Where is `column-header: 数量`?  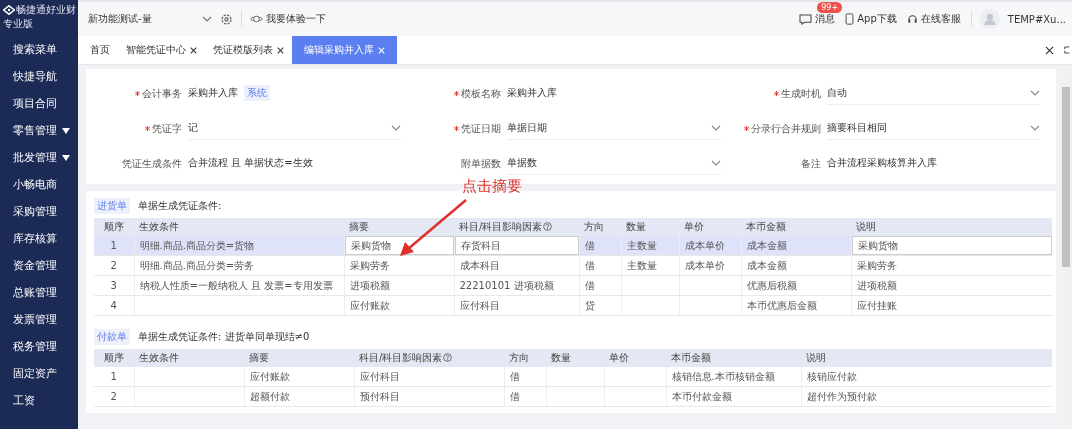 column-header: 数量 is located at coordinates (650, 227).